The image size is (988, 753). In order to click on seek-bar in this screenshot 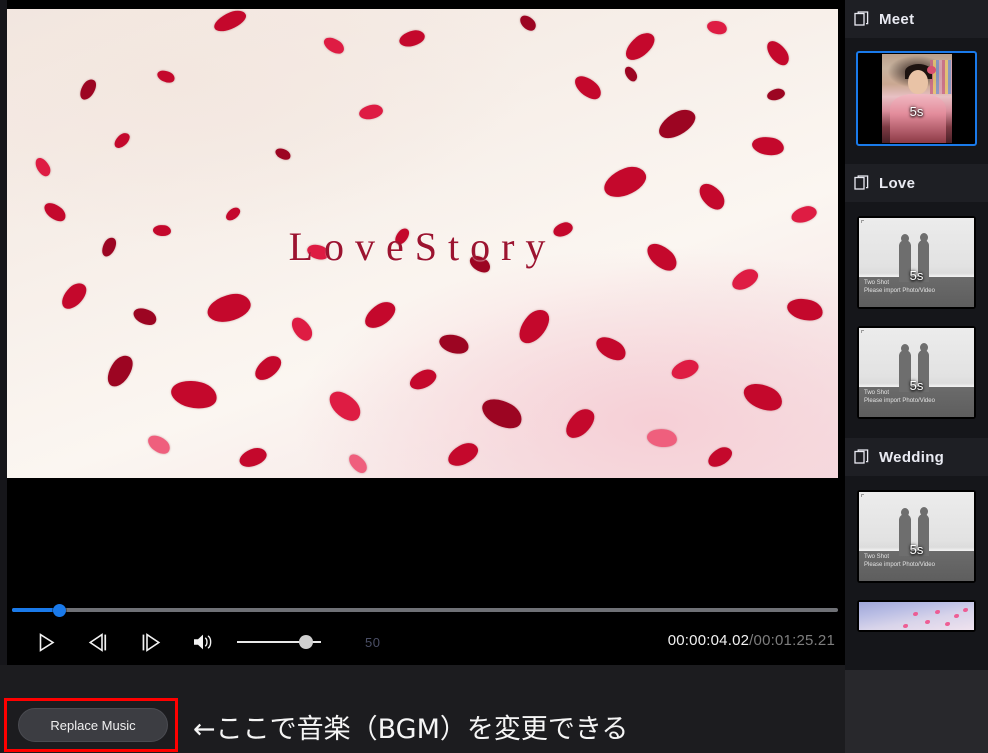, I will do `click(422, 610)`.